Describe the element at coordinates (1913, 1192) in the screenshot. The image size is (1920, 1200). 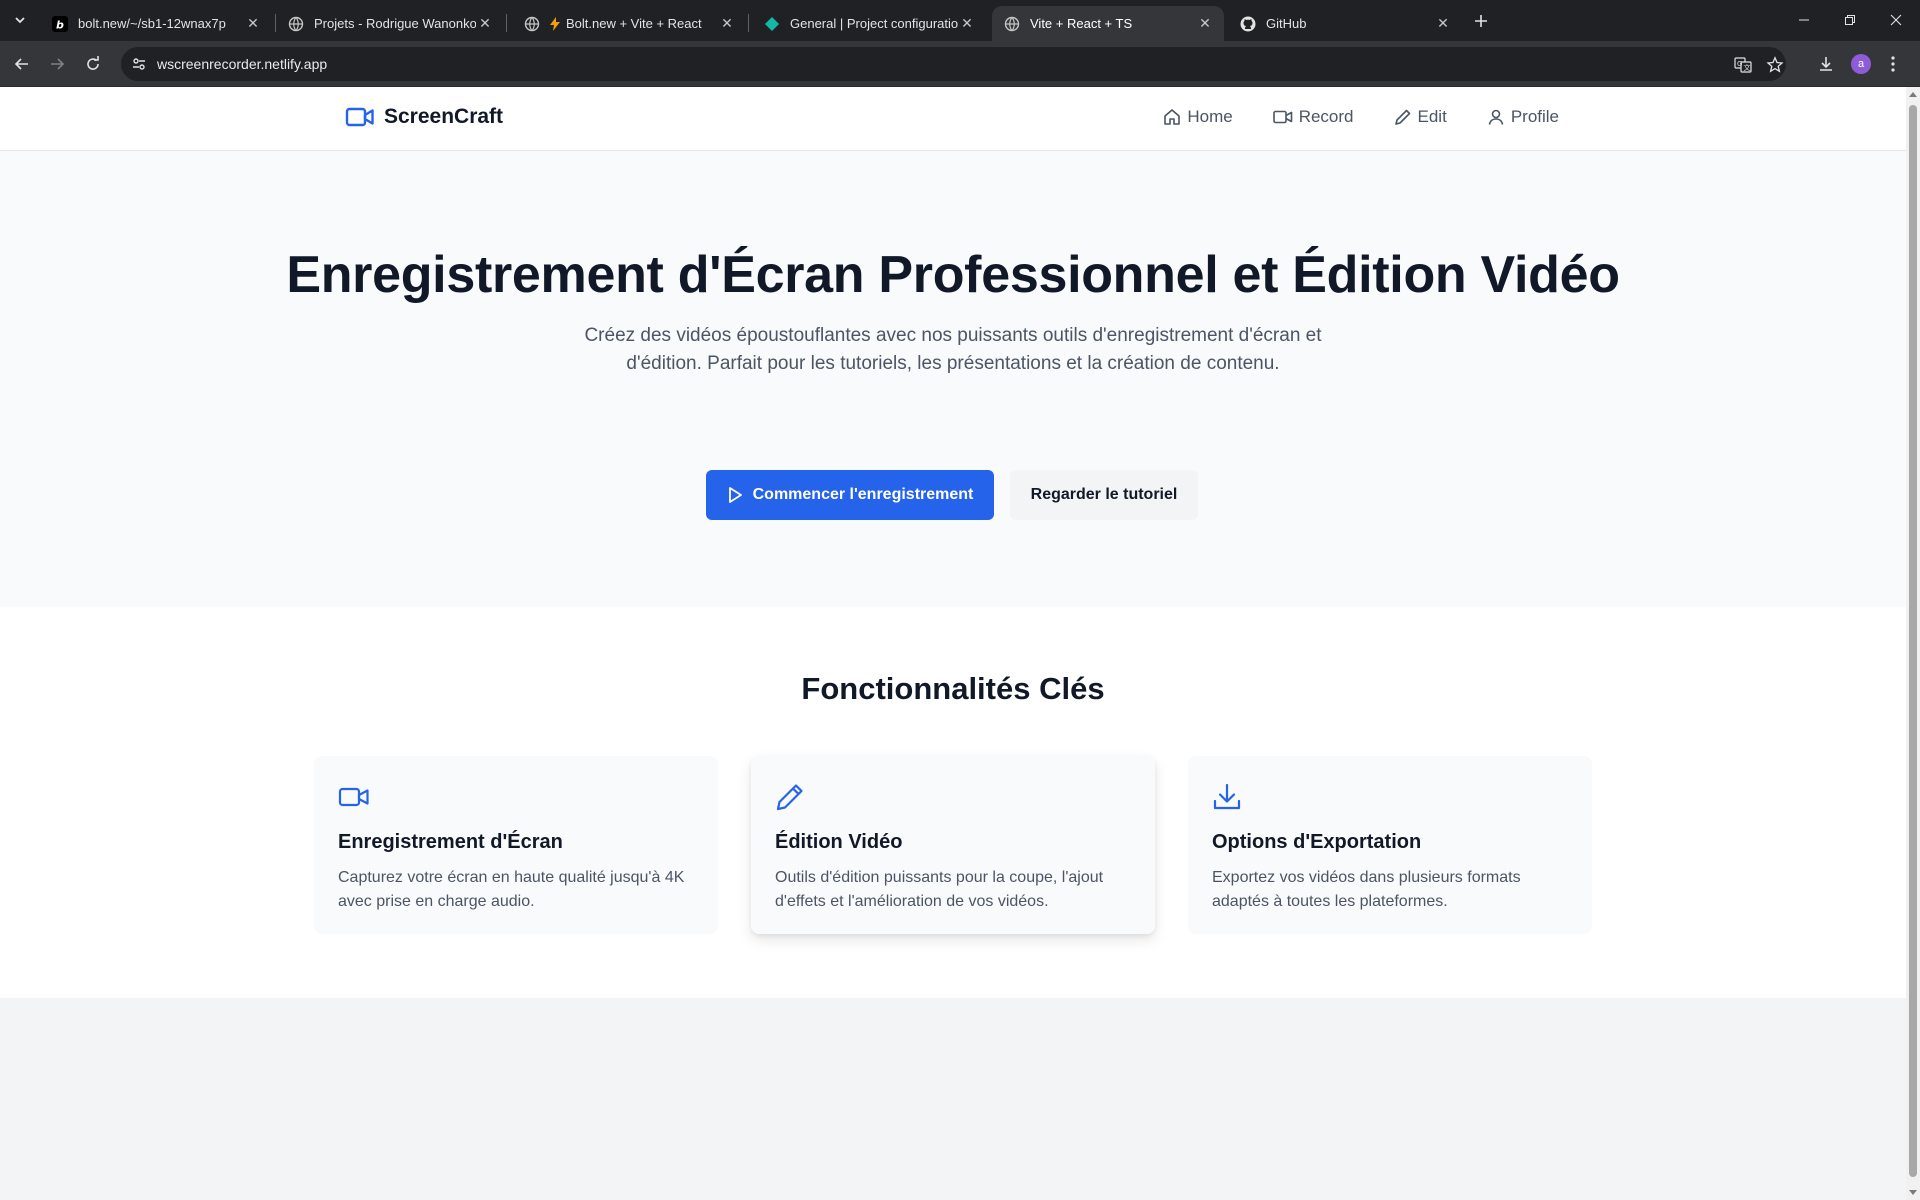
I see `scroll-down-arrow-icon` at that location.